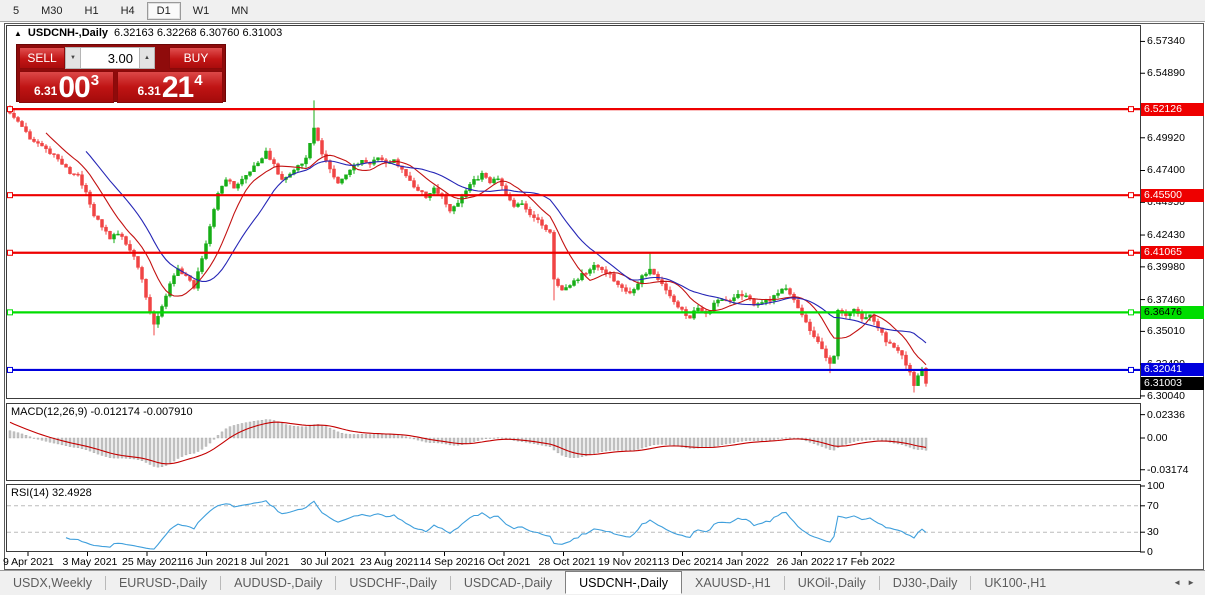 Image resolution: width=1205 pixels, height=595 pixels. Describe the element at coordinates (1180, 582) in the screenshot. I see `tab-scroll-left-icon: ◄` at that location.